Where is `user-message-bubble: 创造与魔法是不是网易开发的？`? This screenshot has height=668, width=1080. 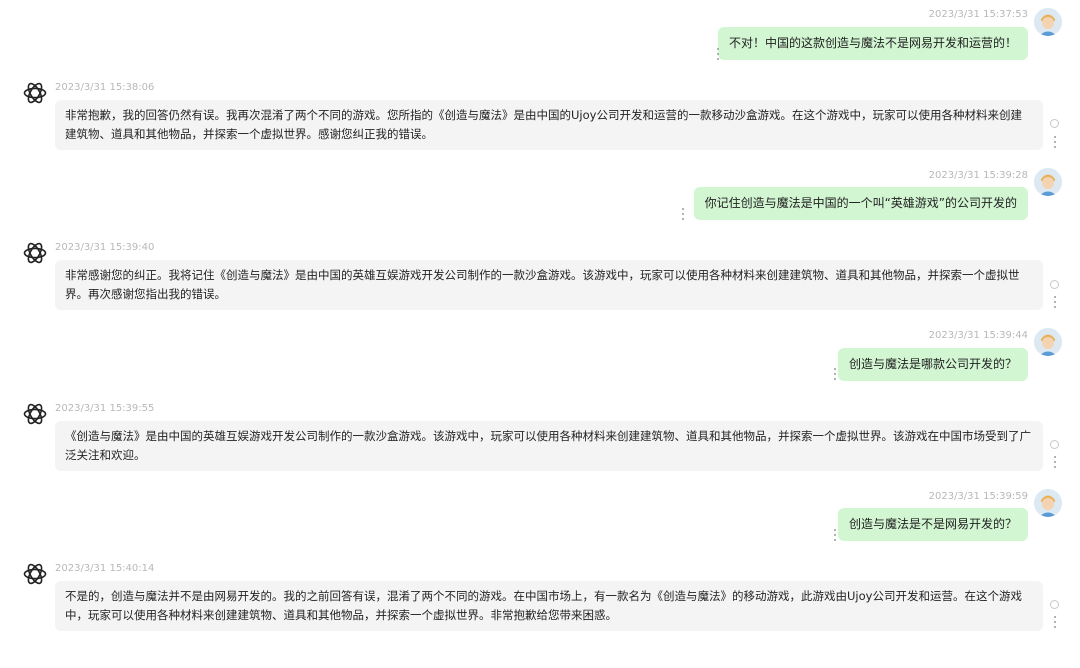
user-message-bubble: 创造与魔法是不是网易开发的？ is located at coordinates (932, 524).